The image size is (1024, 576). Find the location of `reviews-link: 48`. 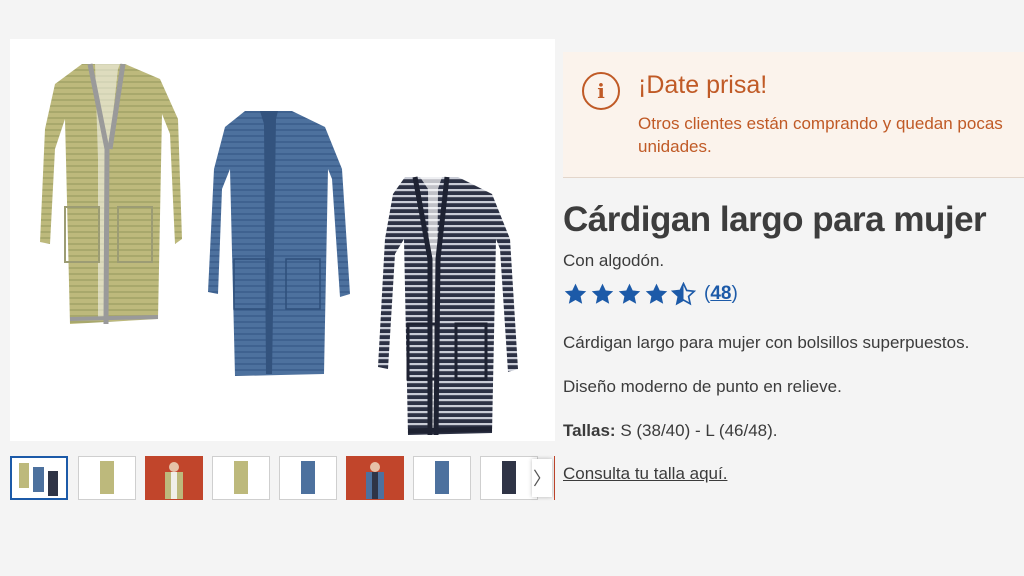

reviews-link: 48 is located at coordinates (720, 293).